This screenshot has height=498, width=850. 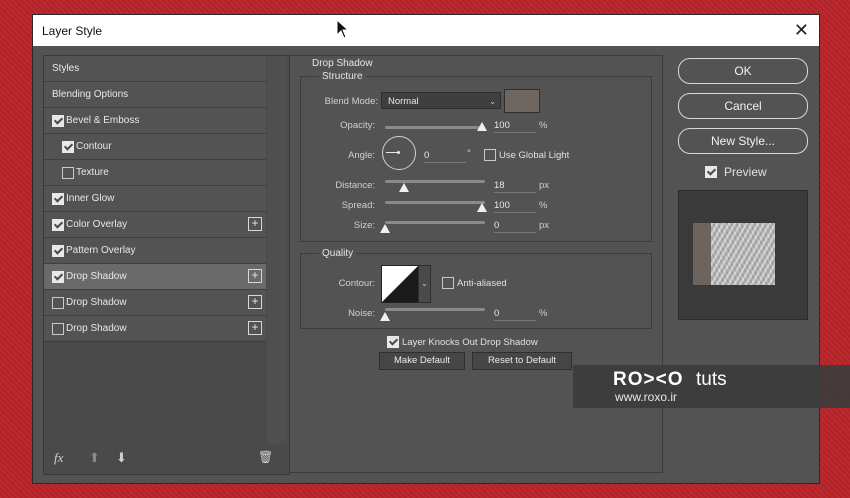 I want to click on chevron-down-icon: ⌄, so click(x=492, y=101).